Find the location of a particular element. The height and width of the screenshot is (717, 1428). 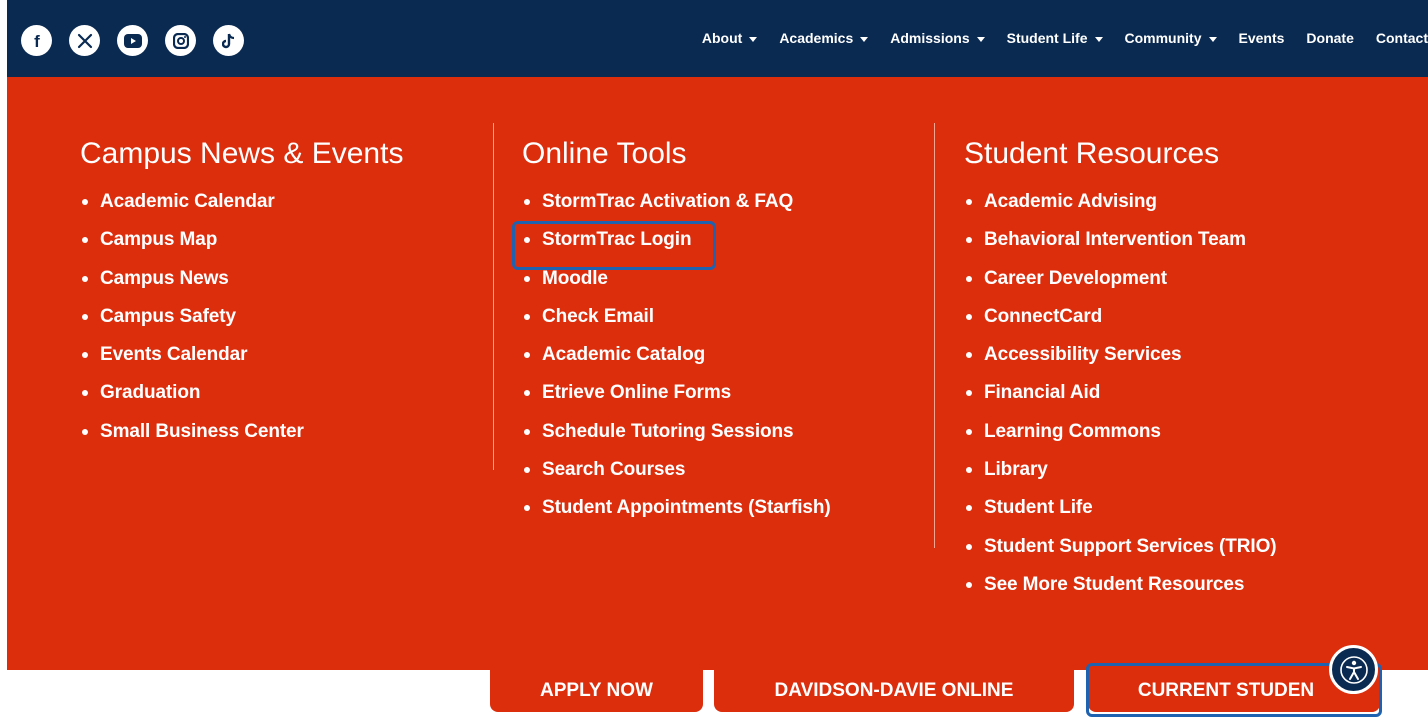

link-label: Moodle is located at coordinates (575, 278).